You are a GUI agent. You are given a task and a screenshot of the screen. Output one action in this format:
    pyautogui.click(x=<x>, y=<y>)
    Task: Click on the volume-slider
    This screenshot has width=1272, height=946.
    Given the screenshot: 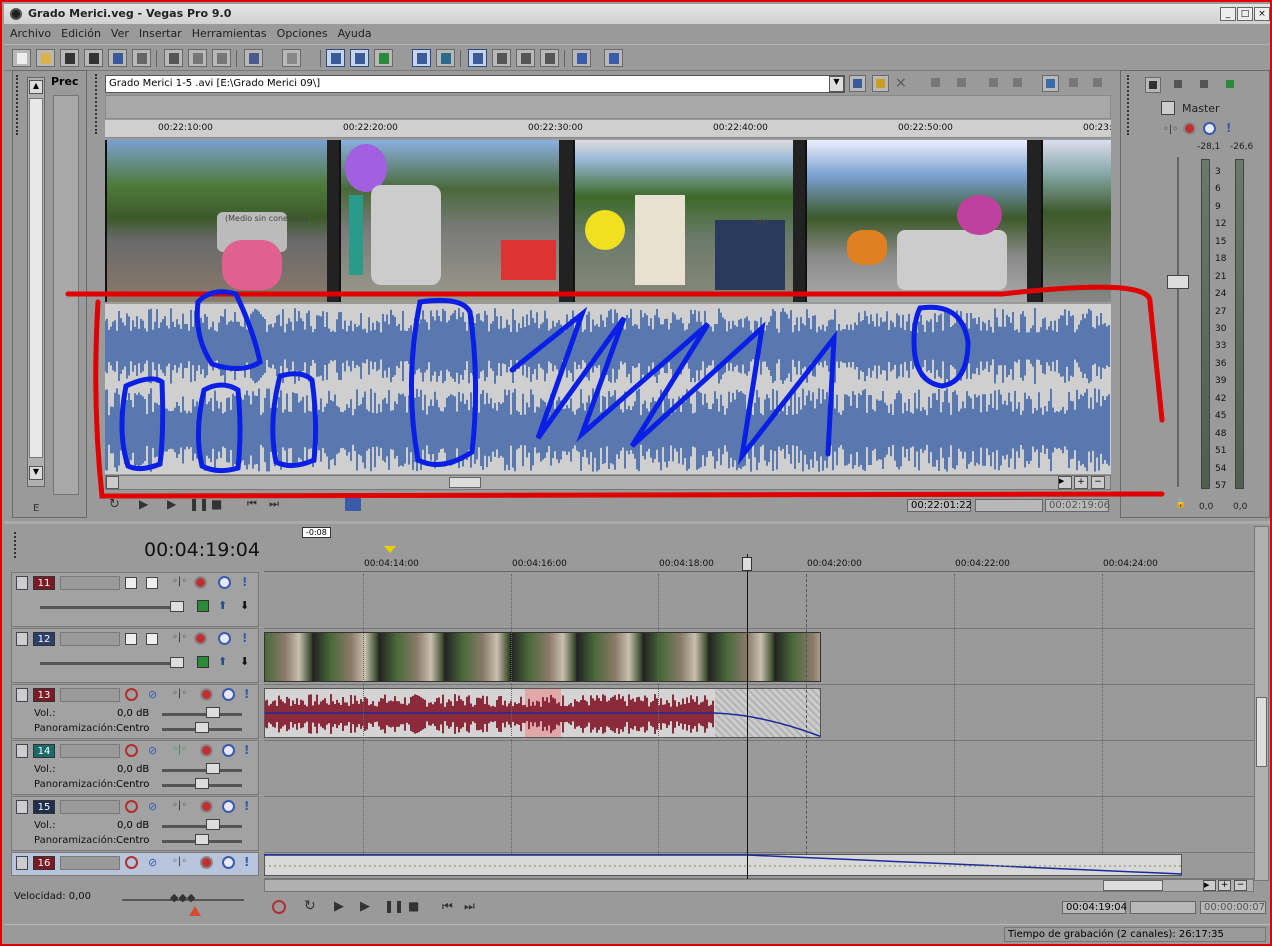 What is the action you would take?
    pyautogui.click(x=202, y=770)
    